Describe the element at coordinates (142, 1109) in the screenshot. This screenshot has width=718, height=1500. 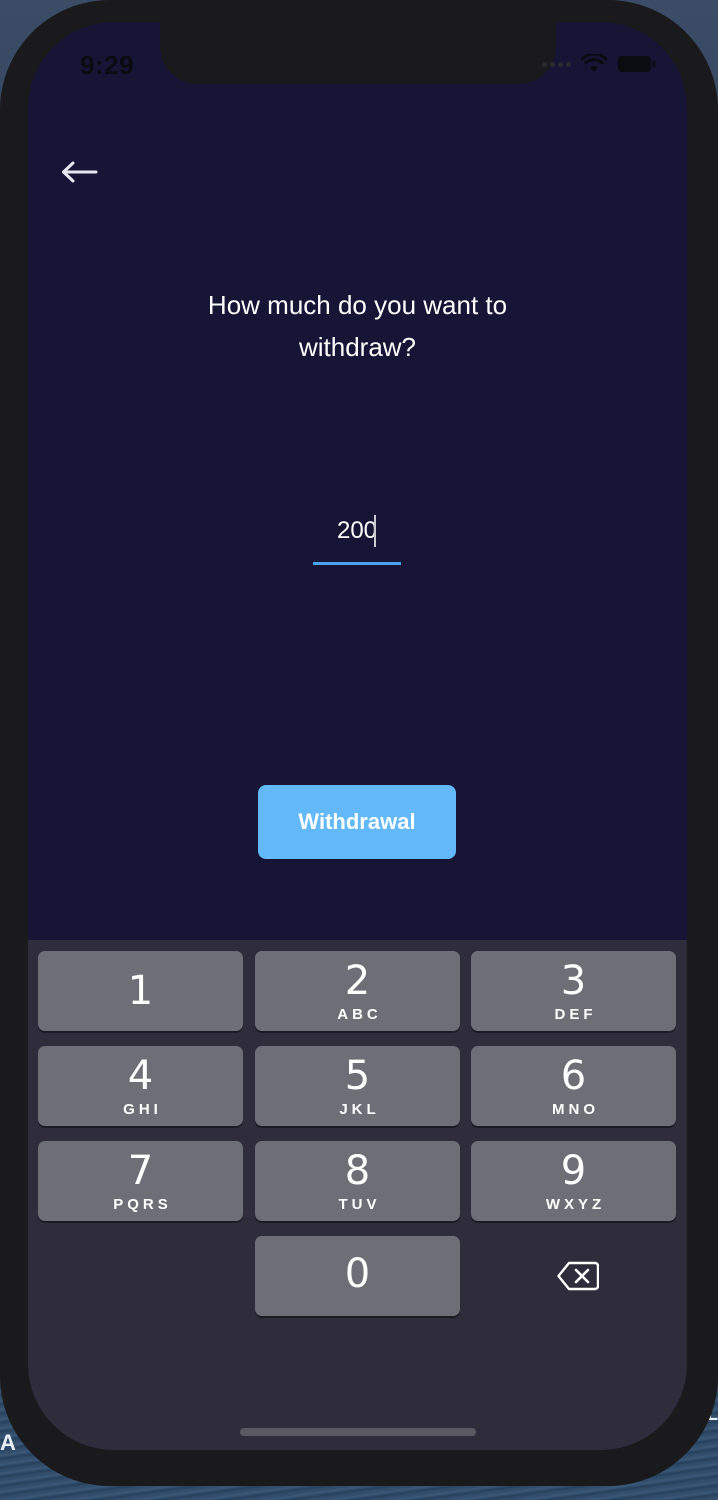
I see `key-letters: GHI` at that location.